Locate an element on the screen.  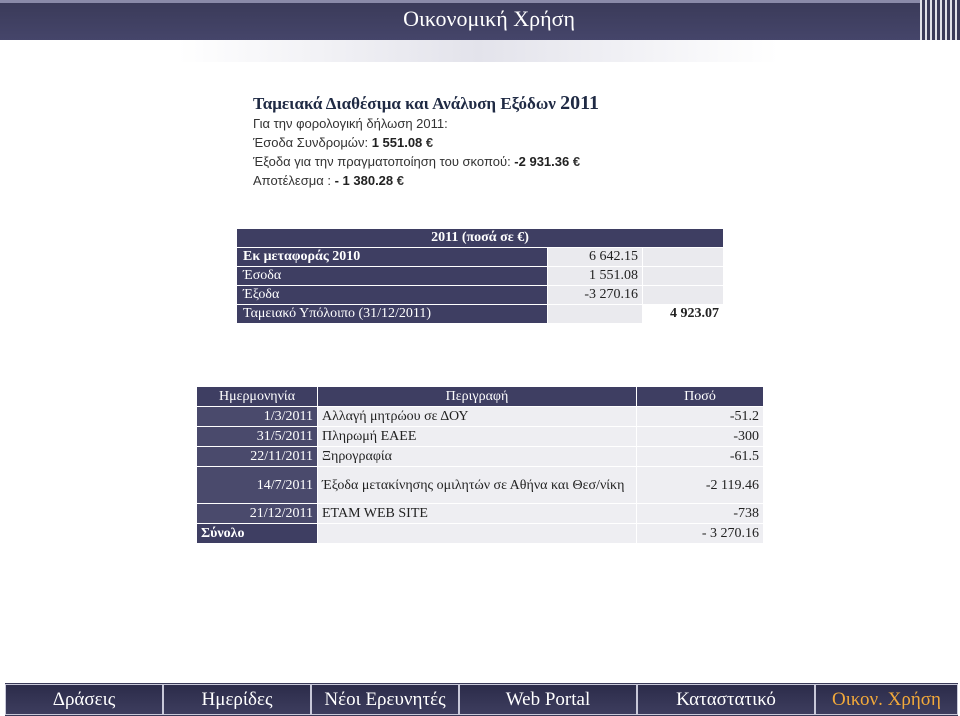
heading-text: Ταμειακά Διαθέσιμα και Ανάλυση Εξόδων is located at coordinates (407, 103).